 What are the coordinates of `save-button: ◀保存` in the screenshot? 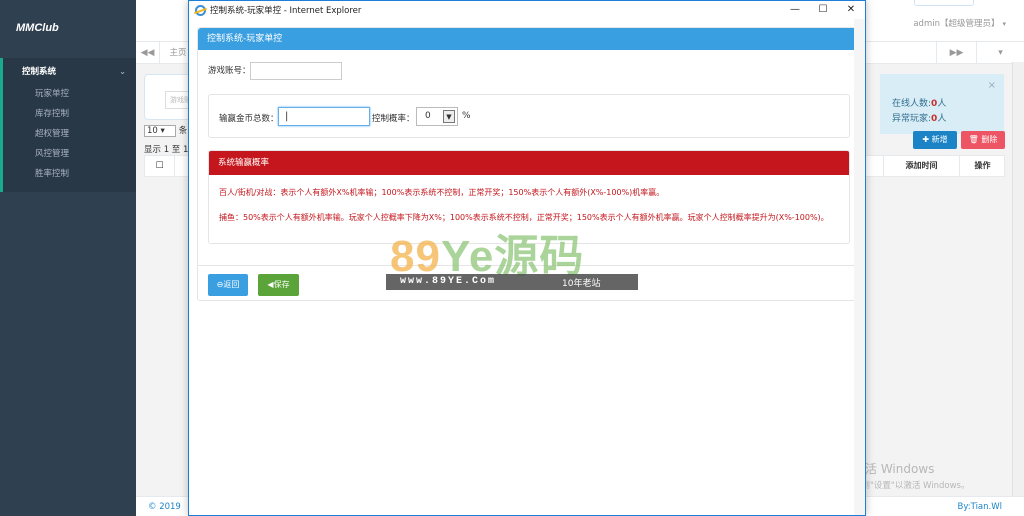 It's located at (278, 285).